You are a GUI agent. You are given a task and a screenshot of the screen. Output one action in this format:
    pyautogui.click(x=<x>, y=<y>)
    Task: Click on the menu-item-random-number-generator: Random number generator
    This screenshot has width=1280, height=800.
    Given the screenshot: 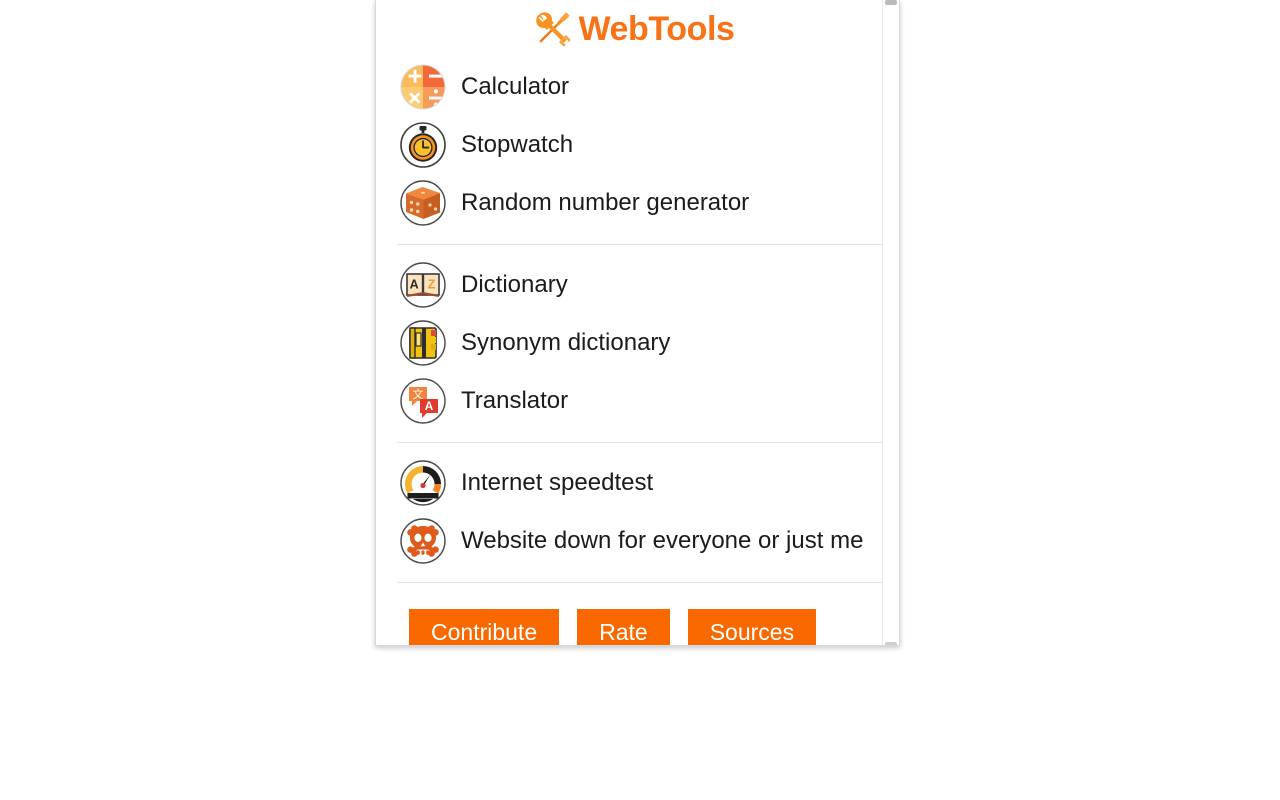 What is the action you would take?
    pyautogui.click(x=630, y=203)
    